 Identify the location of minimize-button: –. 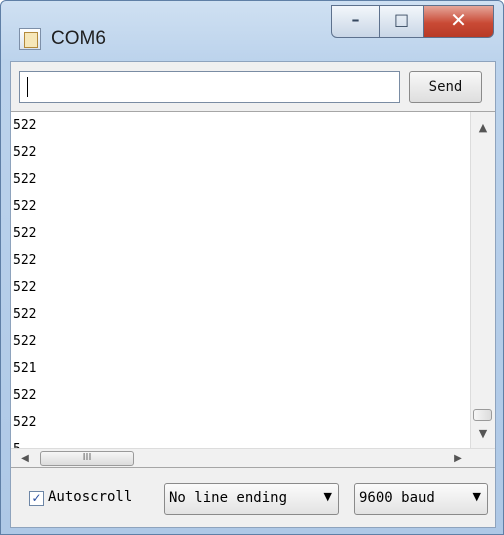
(355, 21).